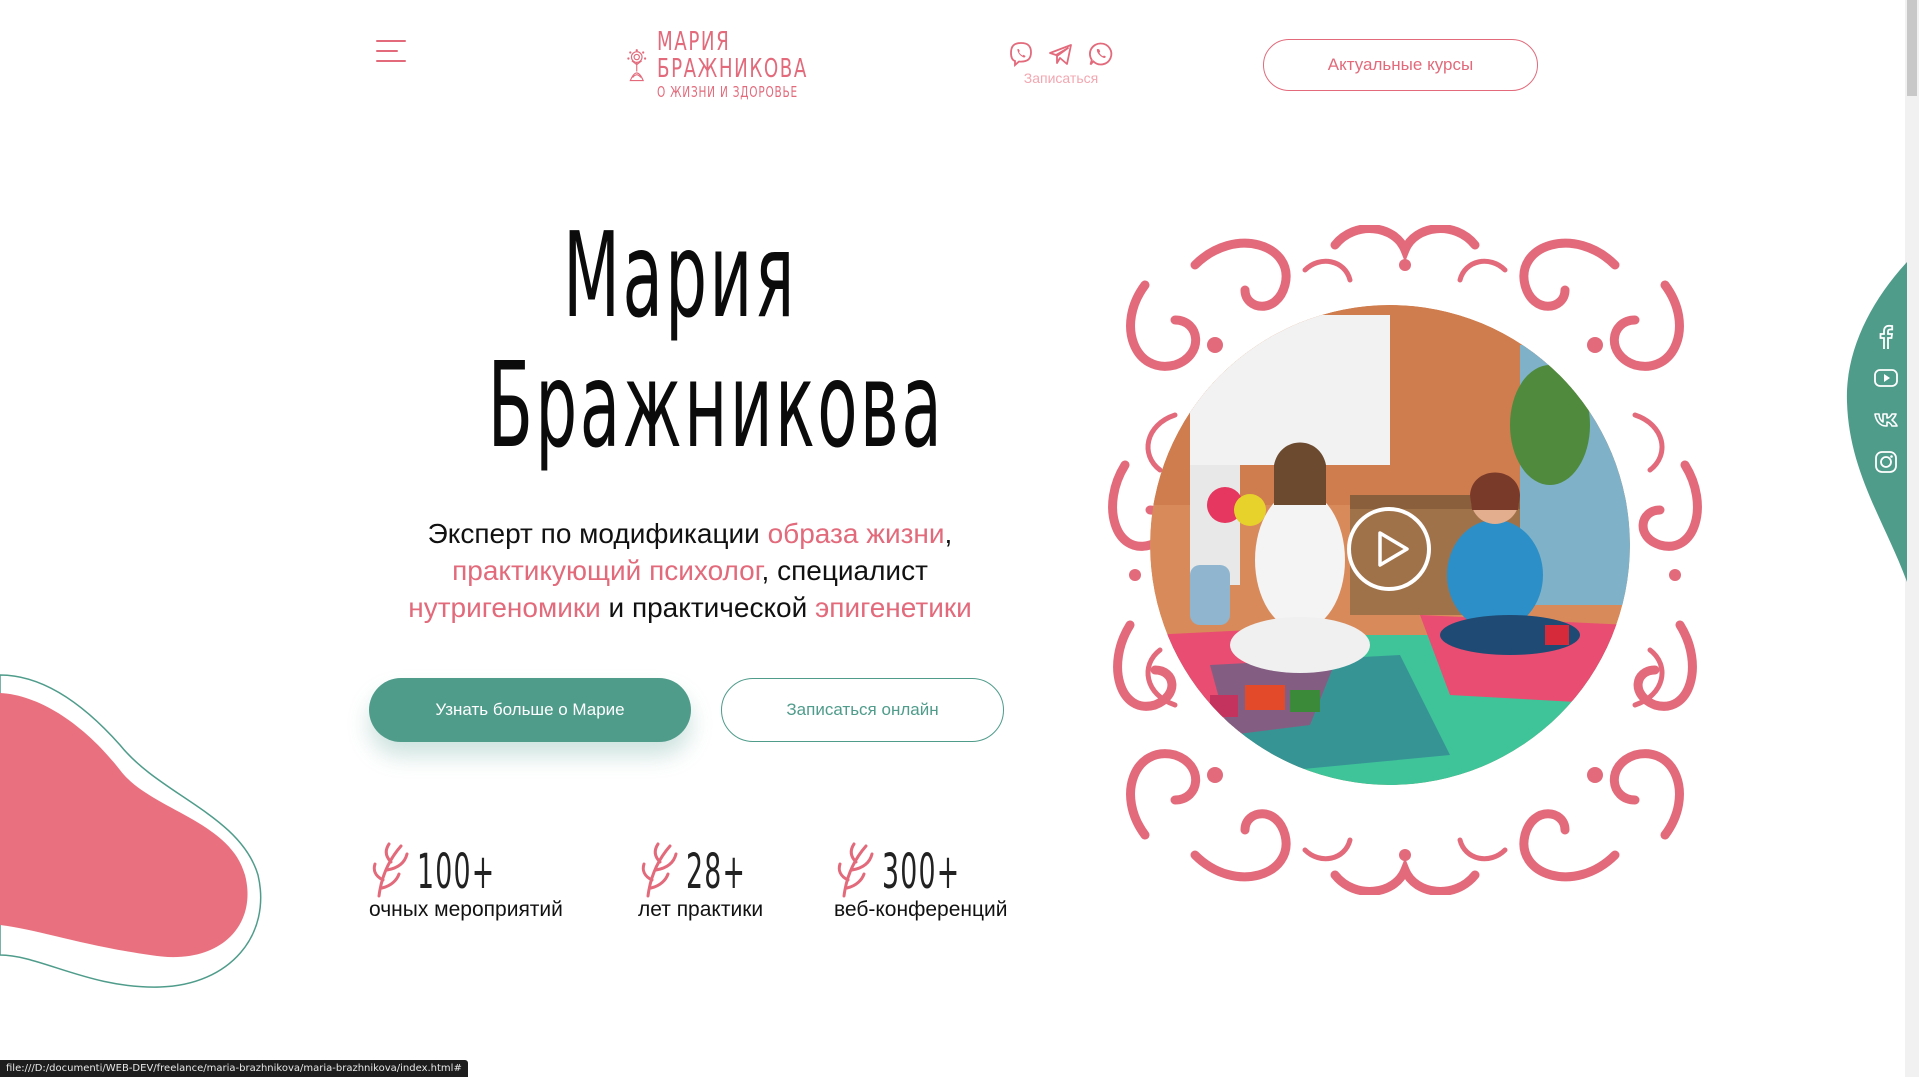  Describe the element at coordinates (727, 92) in the screenshot. I see `logo-tagline: О ЖИЗНИ И ЗДОРОВЬЕ` at that location.